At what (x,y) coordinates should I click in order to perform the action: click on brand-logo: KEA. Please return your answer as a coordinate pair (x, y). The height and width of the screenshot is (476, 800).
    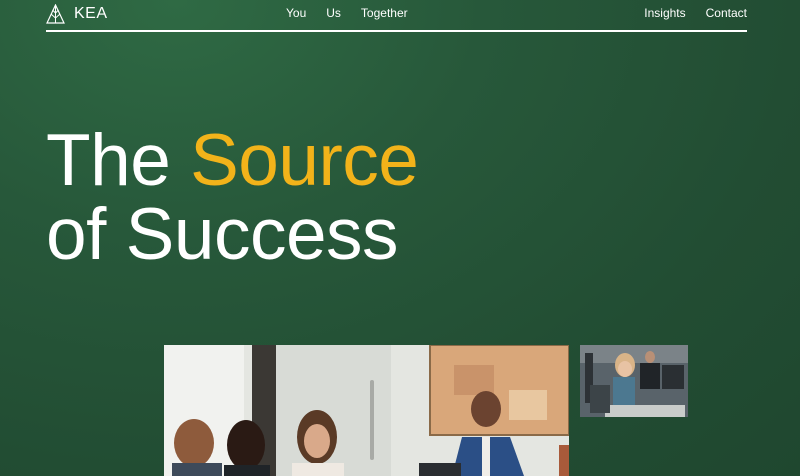
    Looking at the image, I should click on (77, 14).